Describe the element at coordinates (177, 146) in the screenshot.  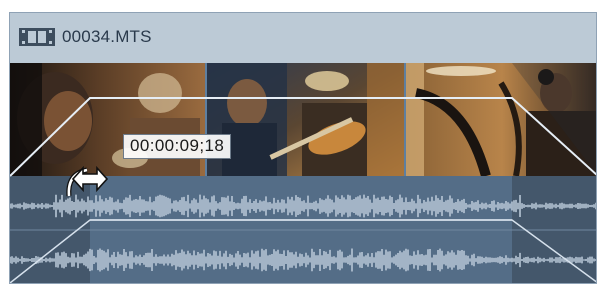
I see `timecode-tooltip: 00:00:09;18` at that location.